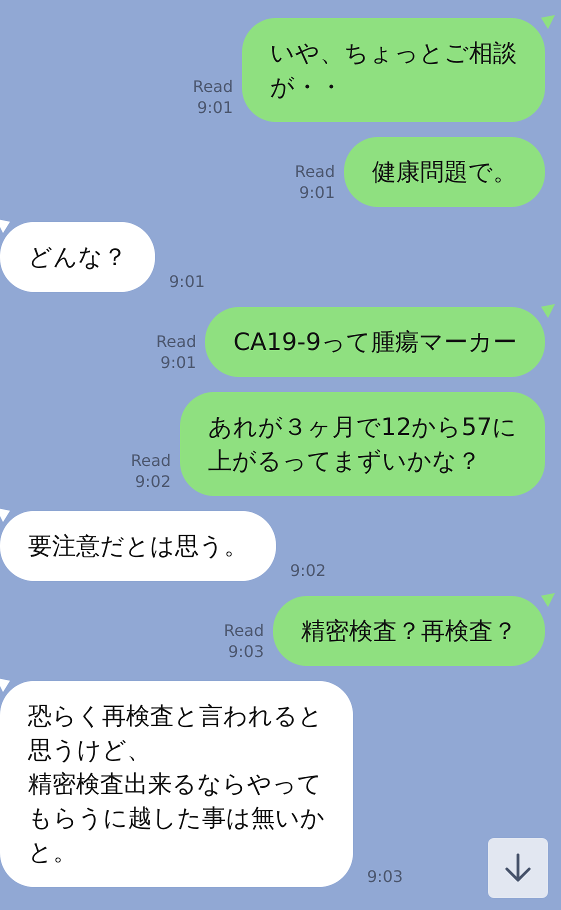 The height and width of the screenshot is (910, 561). I want to click on sent-message: 健康問題で。, so click(444, 172).